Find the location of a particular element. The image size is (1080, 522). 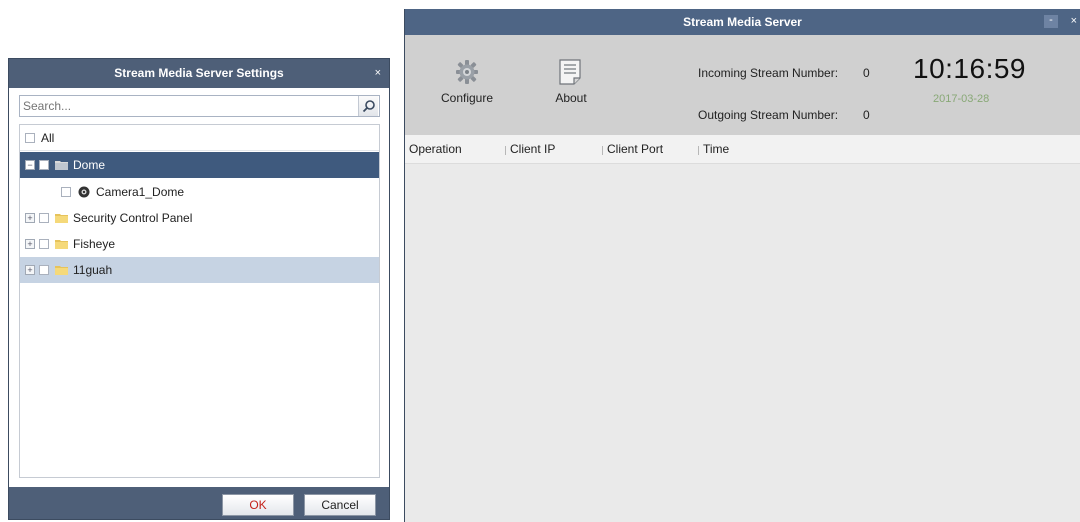

tree-item-camera1-dome: Camera1_Dome is located at coordinates (199, 192).